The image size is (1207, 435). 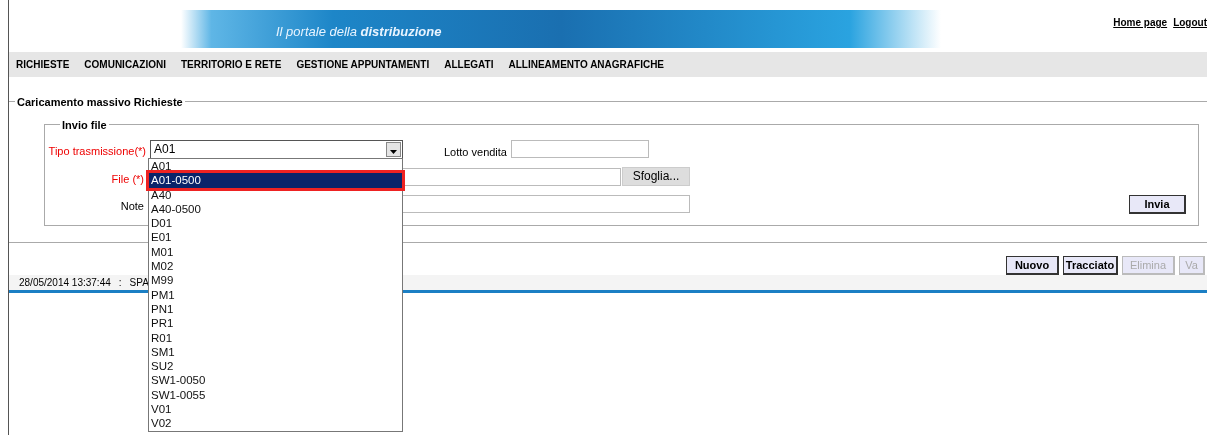 What do you see at coordinates (275, 395) in the screenshot?
I see `dropdown-option: SW1-0055` at bounding box center [275, 395].